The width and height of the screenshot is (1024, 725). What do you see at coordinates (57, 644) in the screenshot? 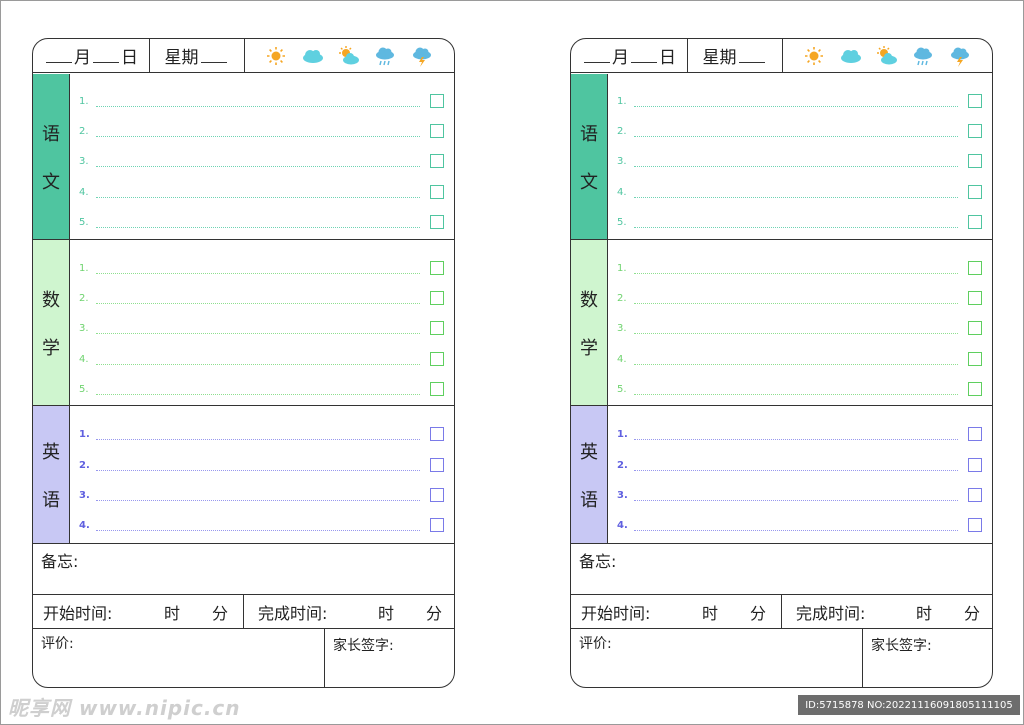
I see `evaluation-label: 评价:` at bounding box center [57, 644].